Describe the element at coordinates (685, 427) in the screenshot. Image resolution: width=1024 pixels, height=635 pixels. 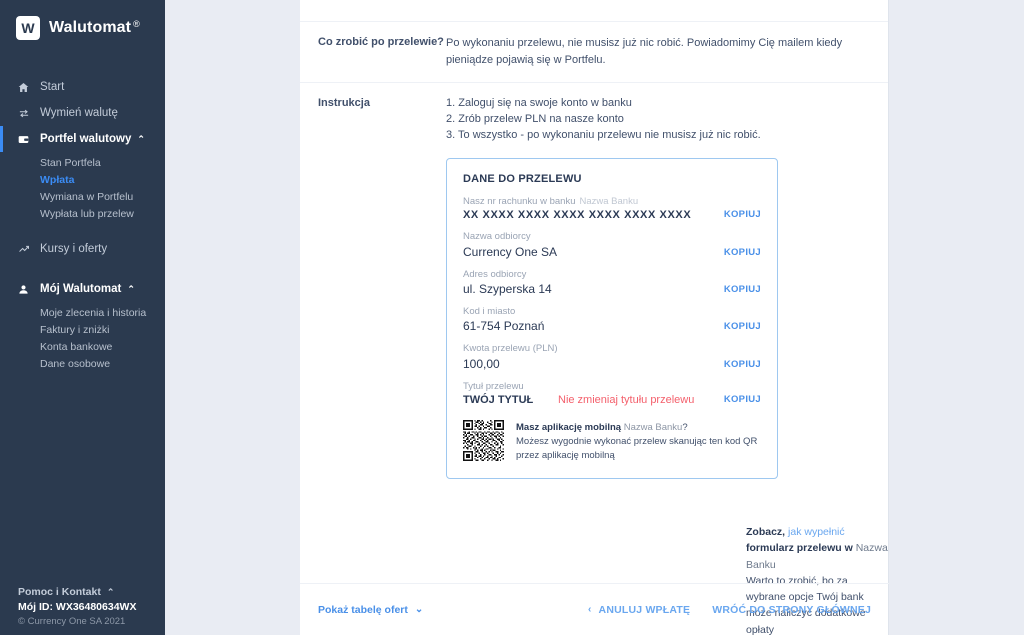
I see `qr-headline-tail: ?` at that location.